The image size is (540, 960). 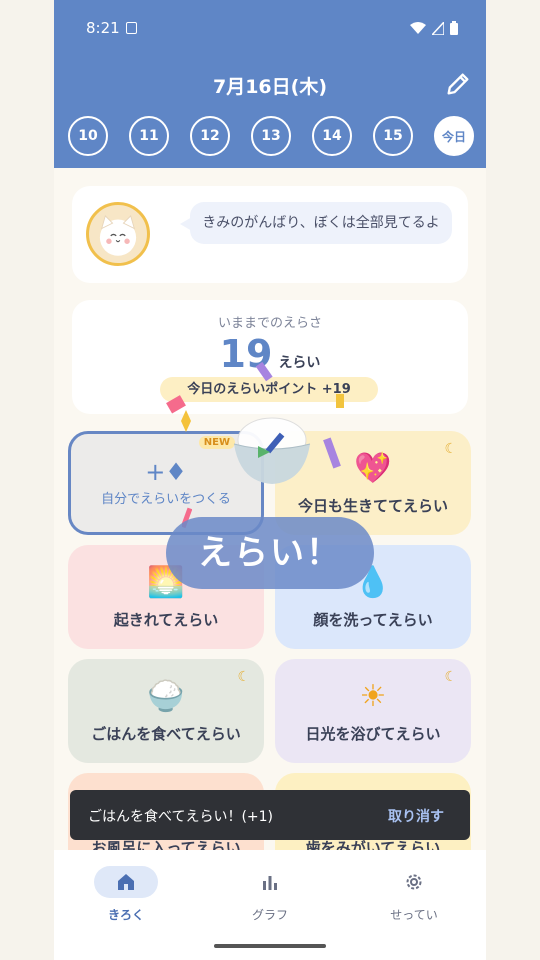 What do you see at coordinates (299, 363) in the screenshot?
I see `score-unit: えらい` at bounding box center [299, 363].